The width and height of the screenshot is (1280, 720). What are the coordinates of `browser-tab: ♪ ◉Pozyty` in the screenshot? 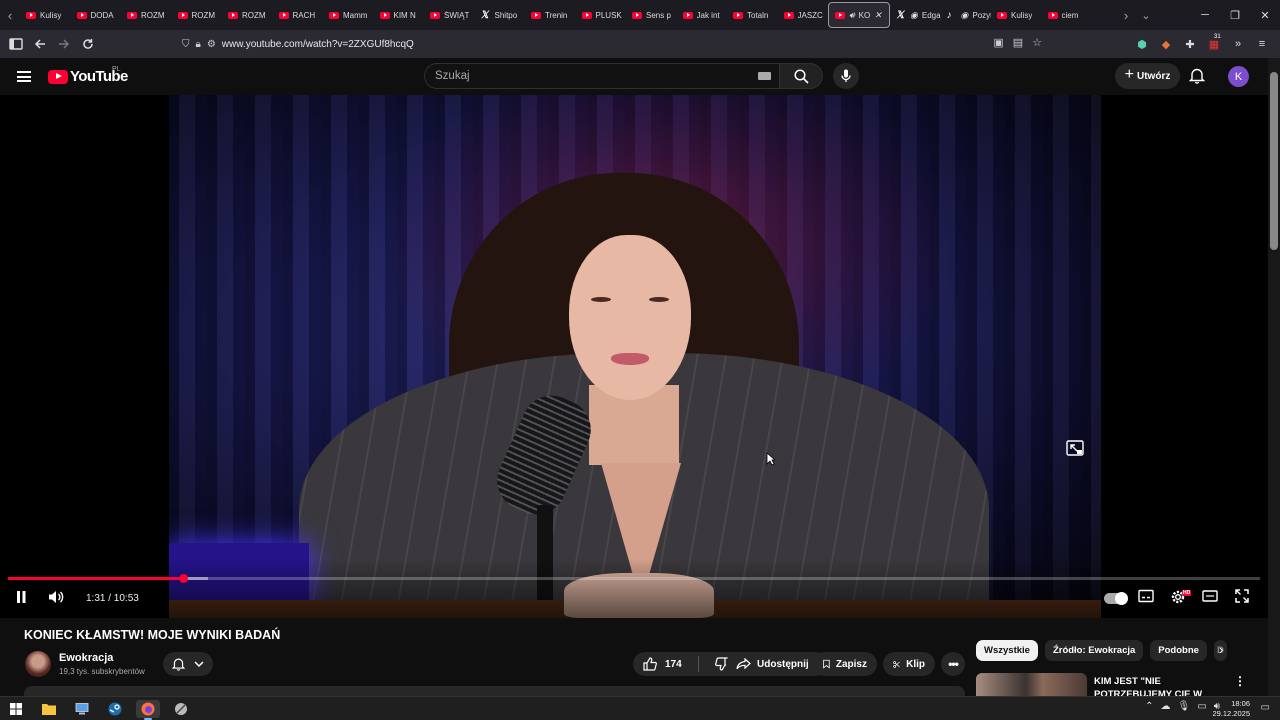 It's located at (966, 15).